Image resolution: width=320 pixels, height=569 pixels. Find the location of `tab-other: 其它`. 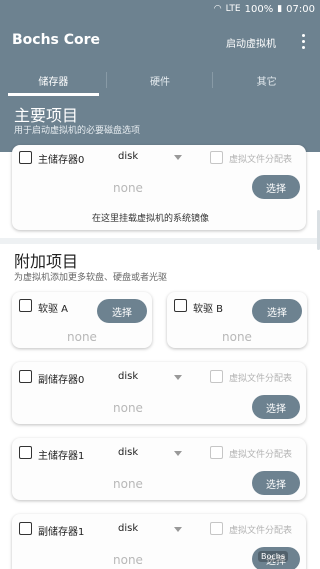

tab-other: 其它 is located at coordinates (266, 80).